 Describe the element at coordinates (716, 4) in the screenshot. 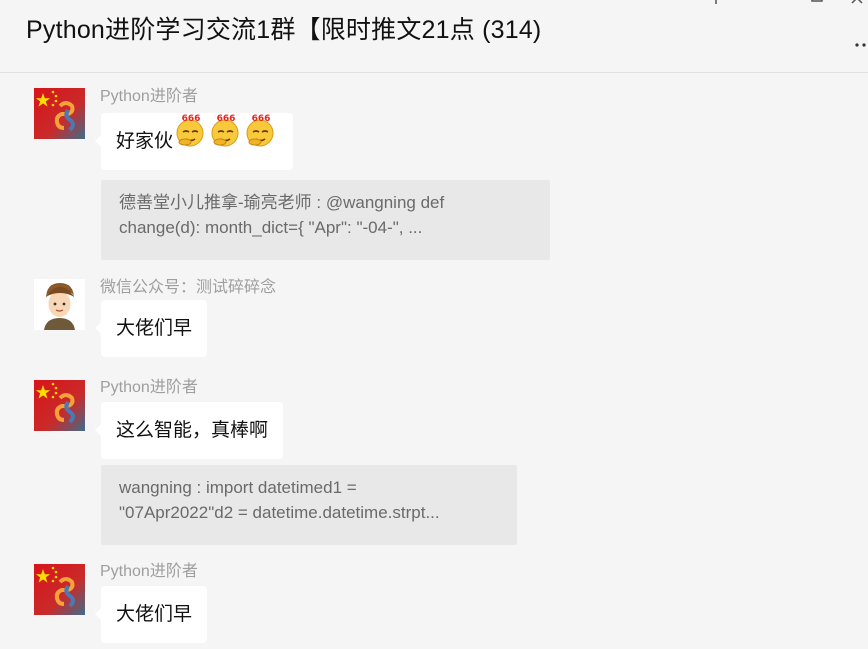

I see `pin-icon` at that location.